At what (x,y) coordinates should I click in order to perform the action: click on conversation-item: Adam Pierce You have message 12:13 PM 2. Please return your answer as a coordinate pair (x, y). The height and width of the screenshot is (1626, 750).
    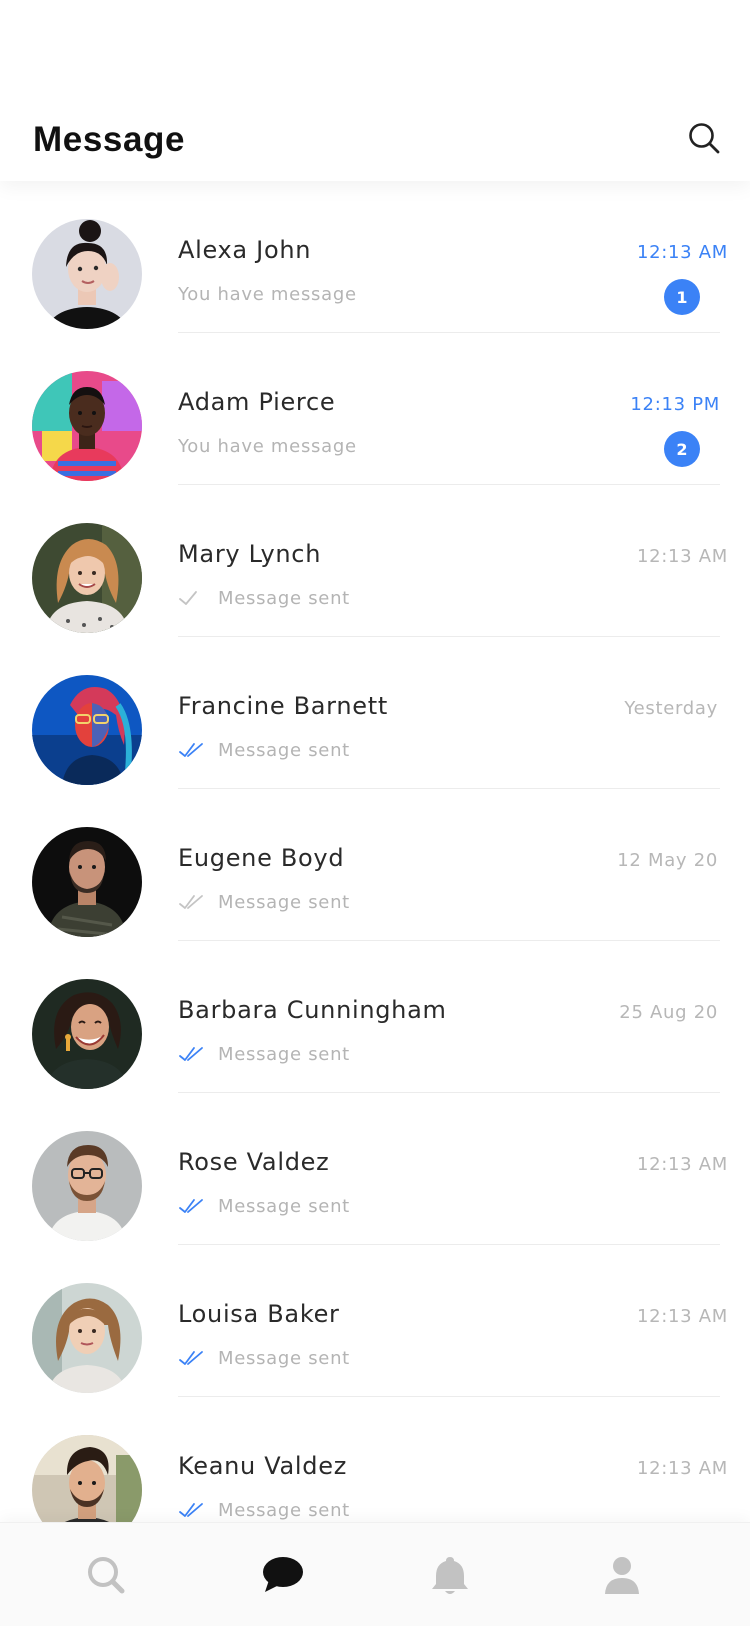
    Looking at the image, I should click on (375, 409).